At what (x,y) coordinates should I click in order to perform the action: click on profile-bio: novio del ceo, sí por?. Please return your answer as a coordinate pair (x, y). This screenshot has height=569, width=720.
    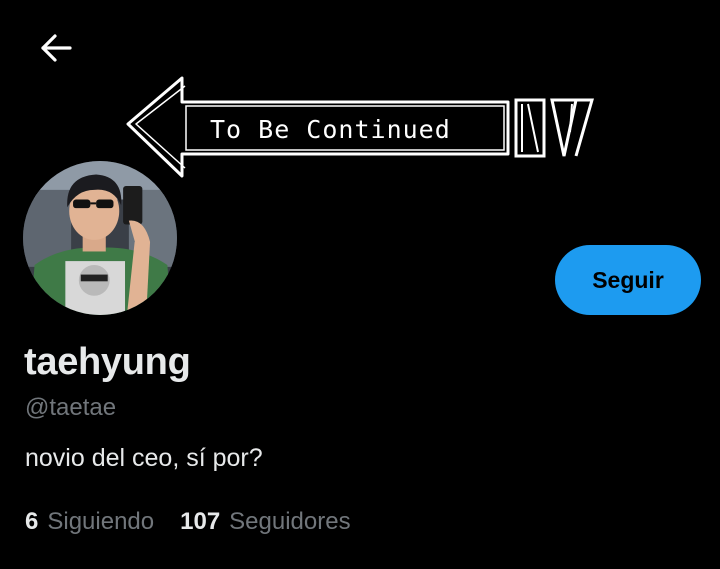
    Looking at the image, I should click on (144, 458).